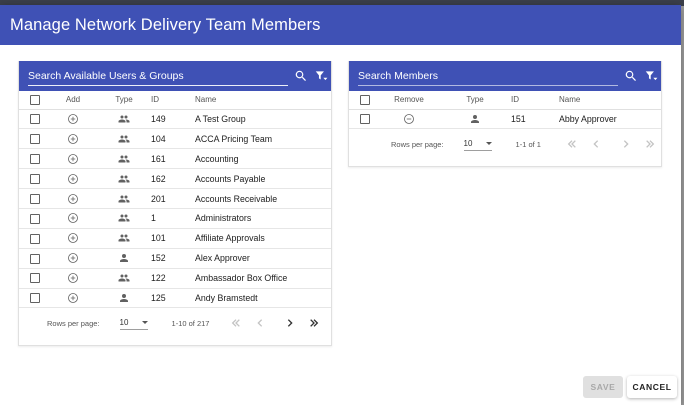 The height and width of the screenshot is (405, 684). I want to click on table-row: 104 ACCA Pricing Team, so click(175, 139).